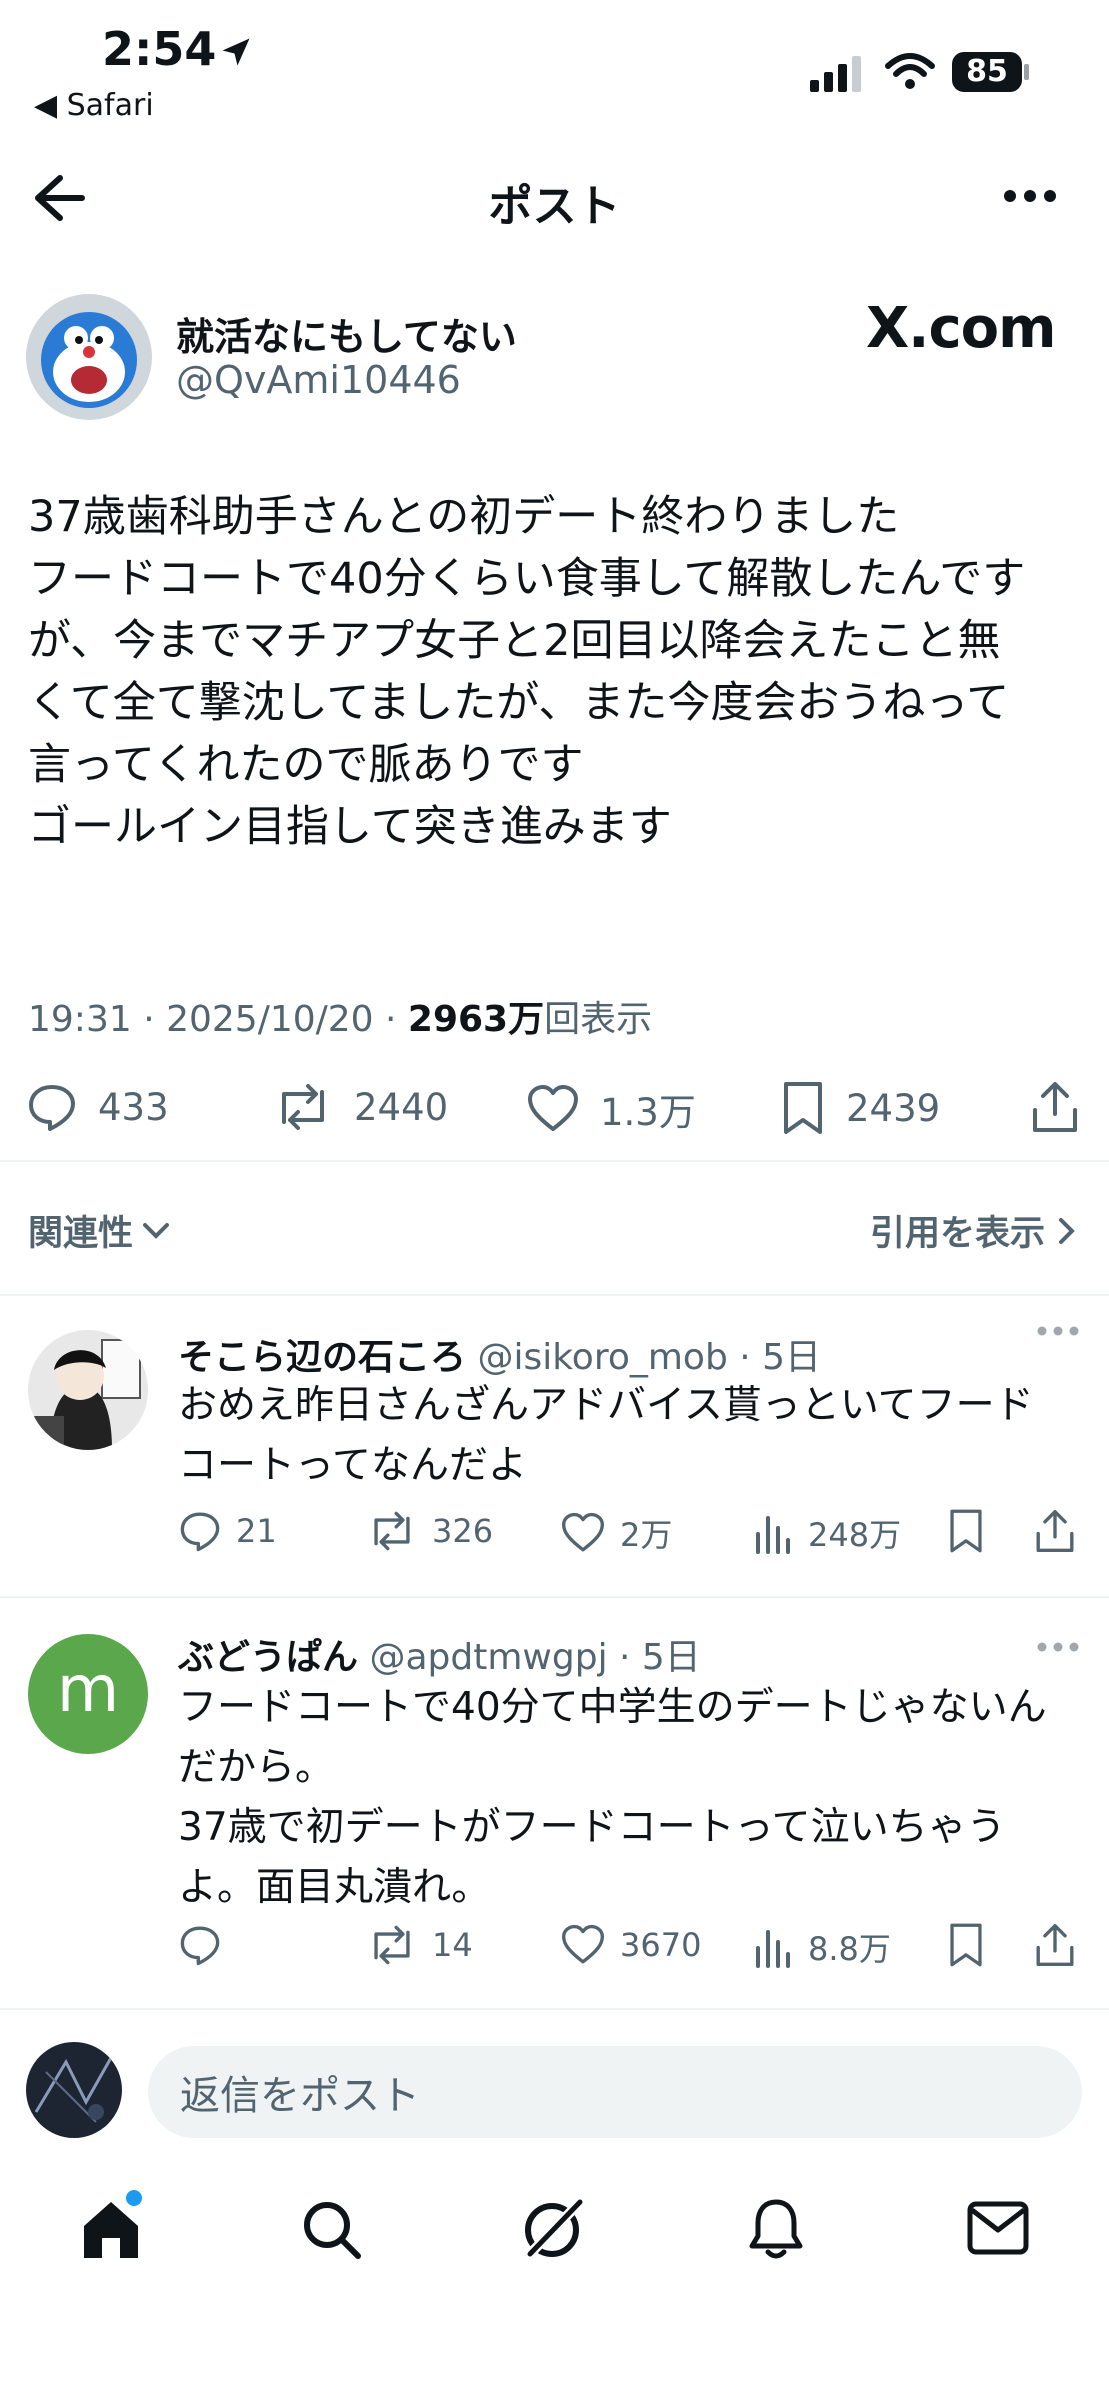 This screenshot has width=1109, height=2400. I want to click on reply-header: ぶどうぱん @apdtmwgpj · 5日, so click(439, 1654).